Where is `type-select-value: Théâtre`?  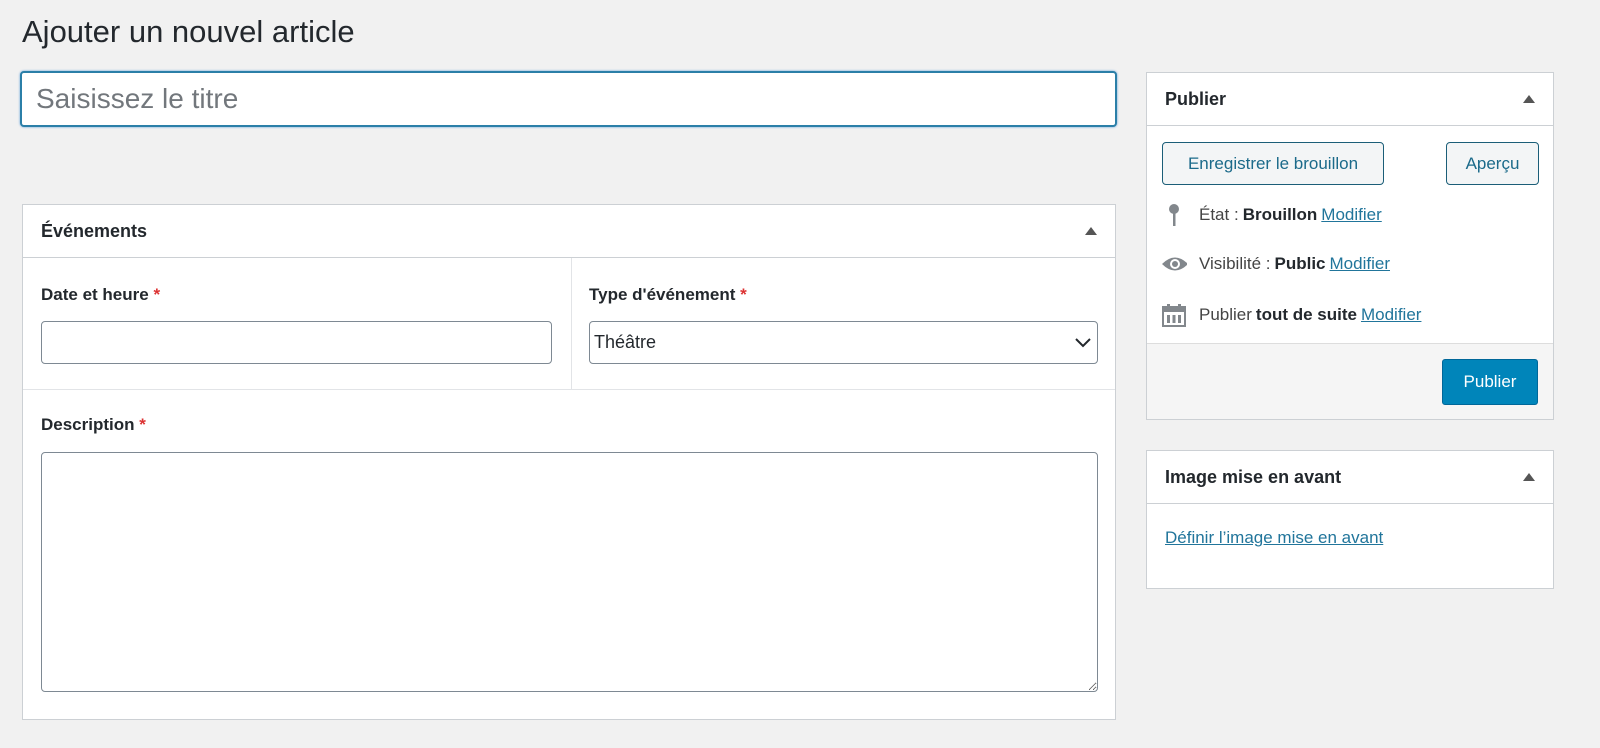
type-select-value: Théâtre is located at coordinates (625, 342).